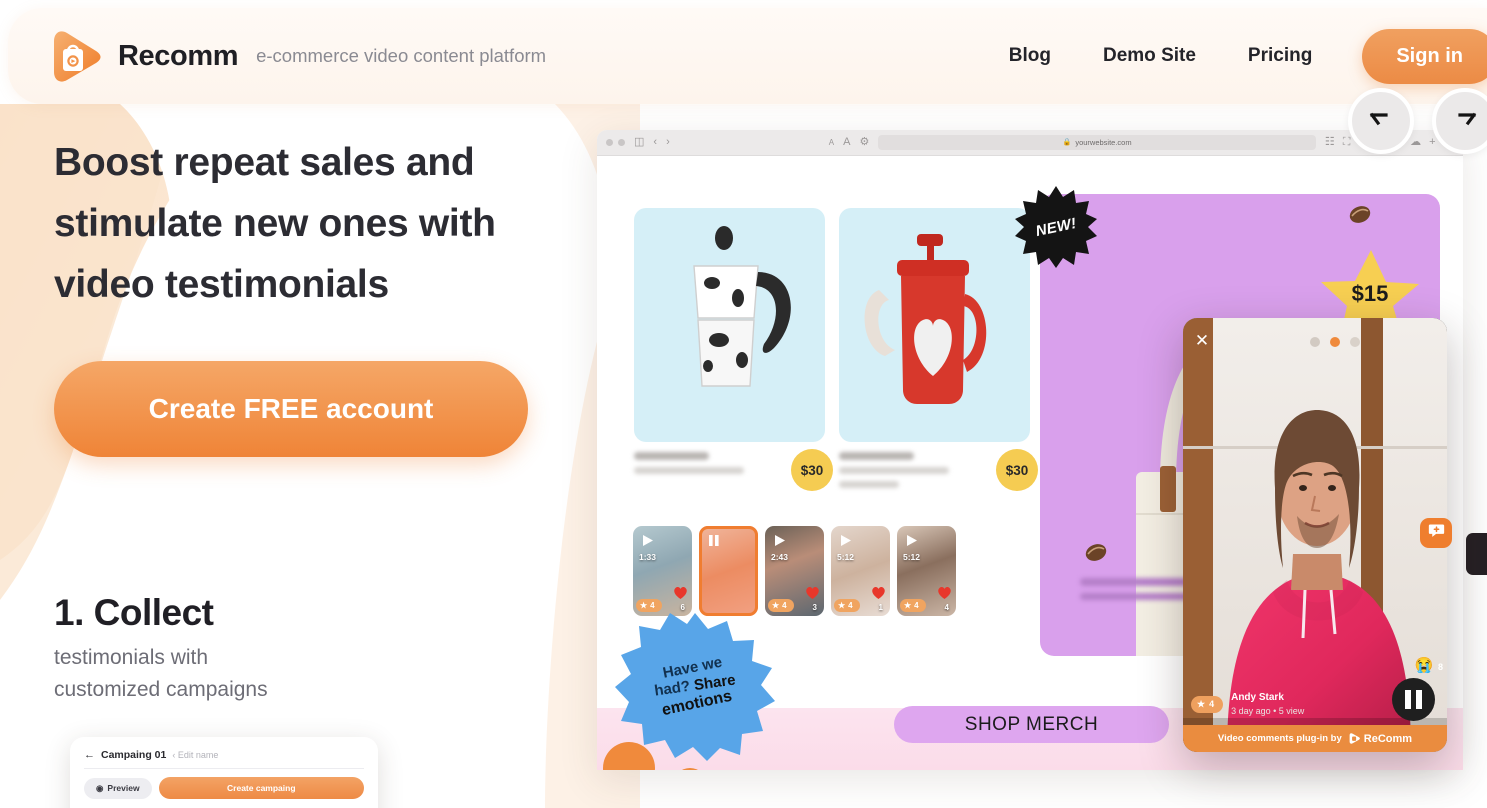 This screenshot has width=1487, height=808. Describe the element at coordinates (860, 571) in the screenshot. I see `video-thumbnail: 5:12 ★ 4 1` at that location.